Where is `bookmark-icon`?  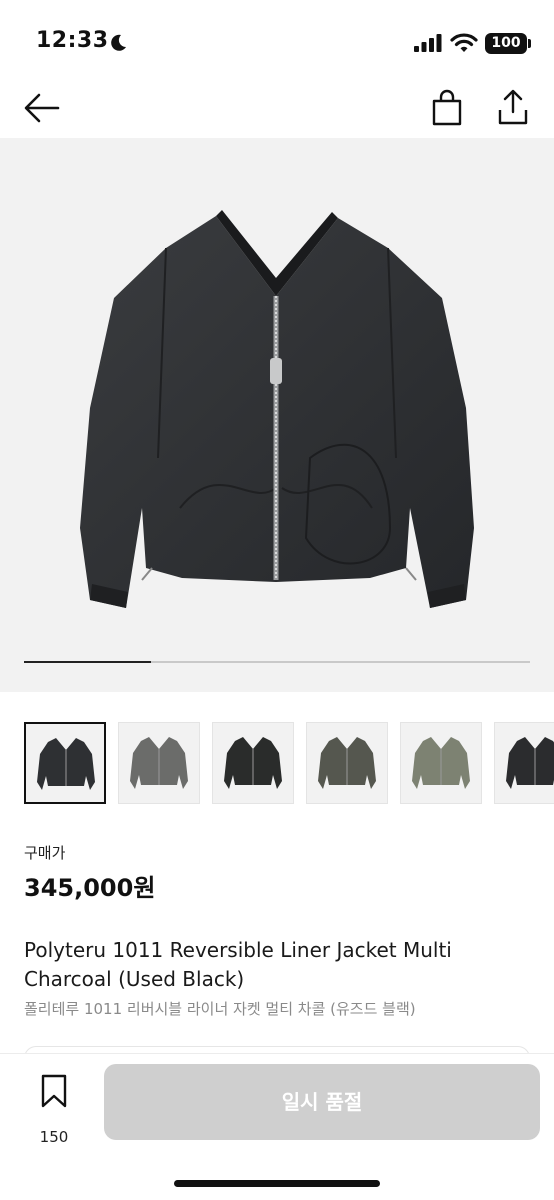 bookmark-icon is located at coordinates (54, 1091).